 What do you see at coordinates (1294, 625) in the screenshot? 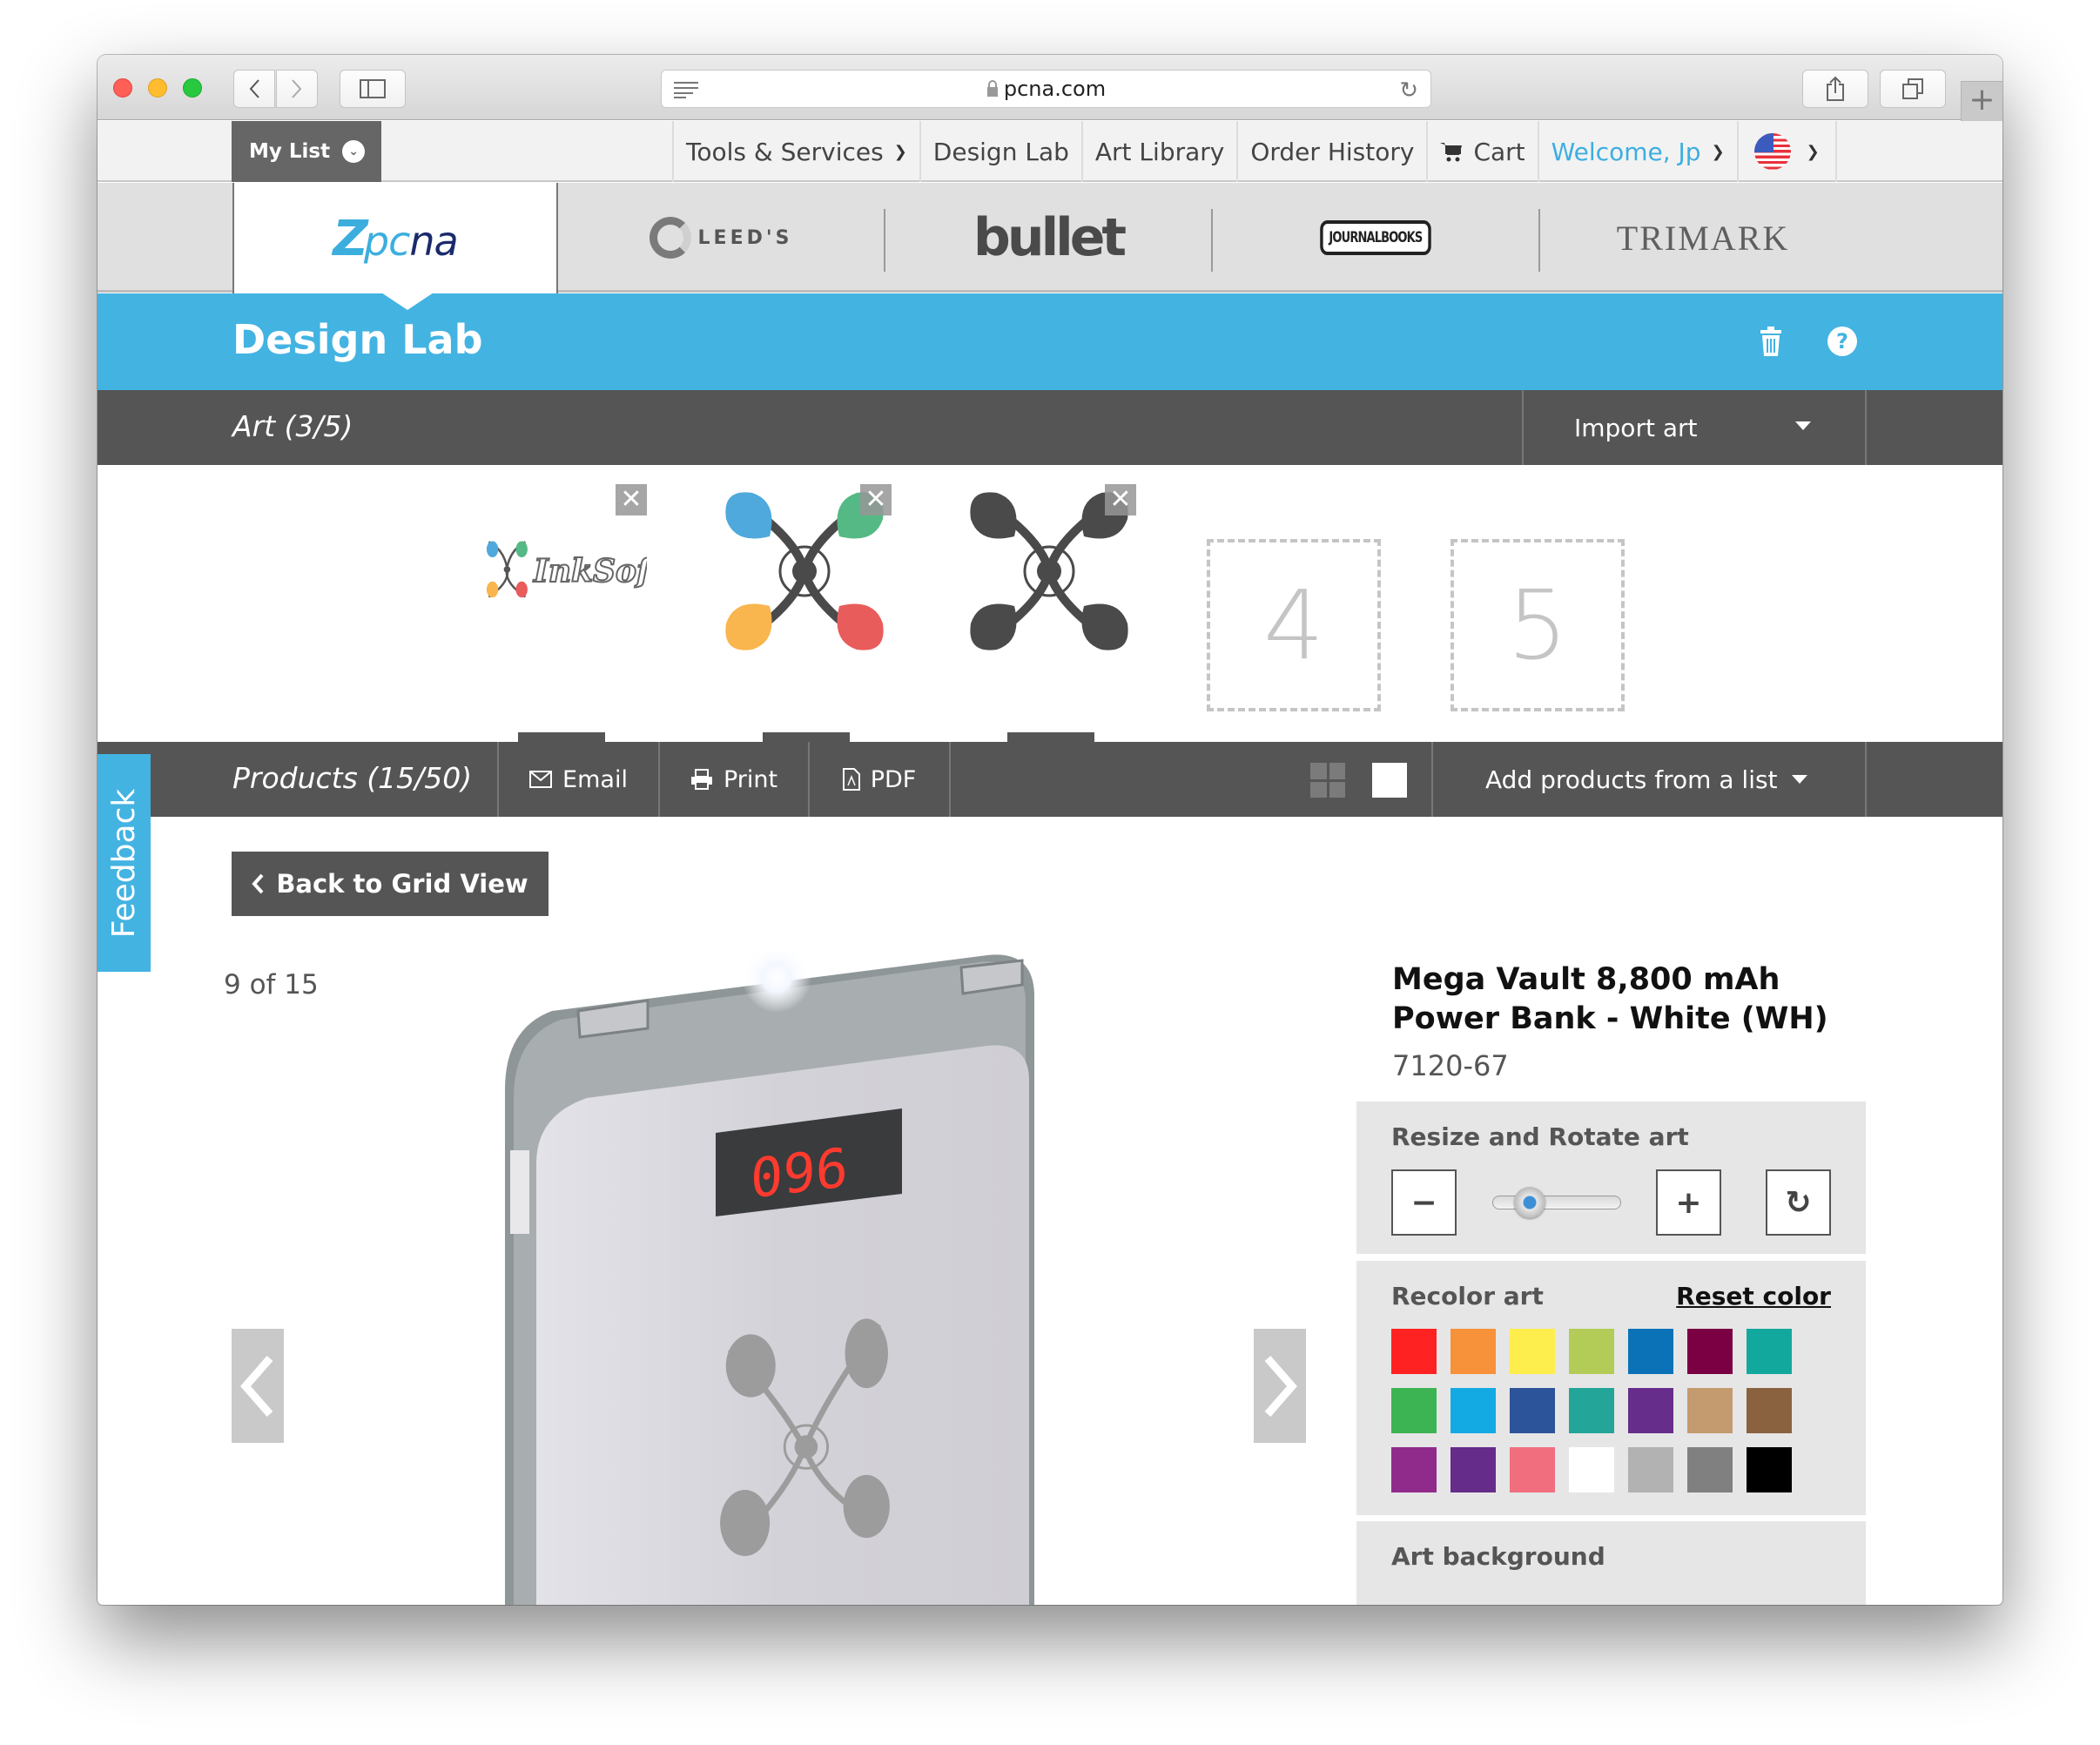
I see `art-slot-4-empty: 4` at bounding box center [1294, 625].